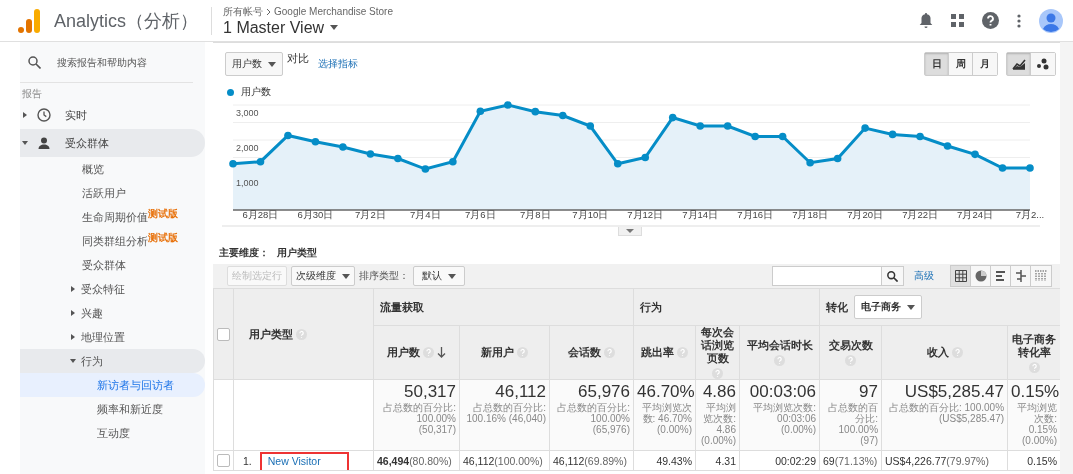  I want to click on breadcrumb-link: 所有帐号, so click(243, 11).